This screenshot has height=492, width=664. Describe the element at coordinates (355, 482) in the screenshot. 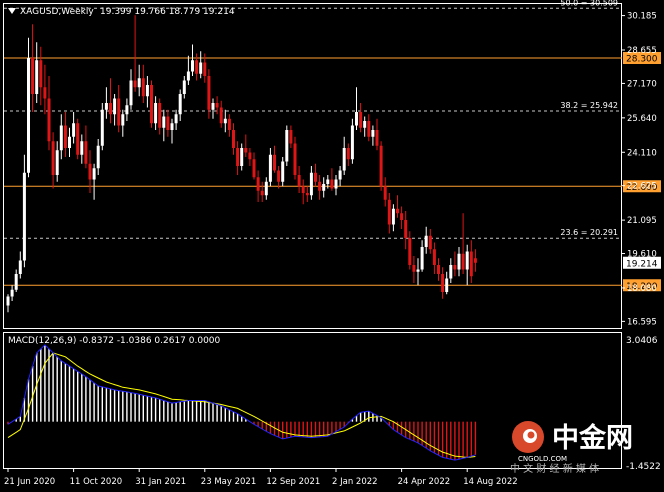

I see `time-tick-label: 2 Jan 2022` at that location.